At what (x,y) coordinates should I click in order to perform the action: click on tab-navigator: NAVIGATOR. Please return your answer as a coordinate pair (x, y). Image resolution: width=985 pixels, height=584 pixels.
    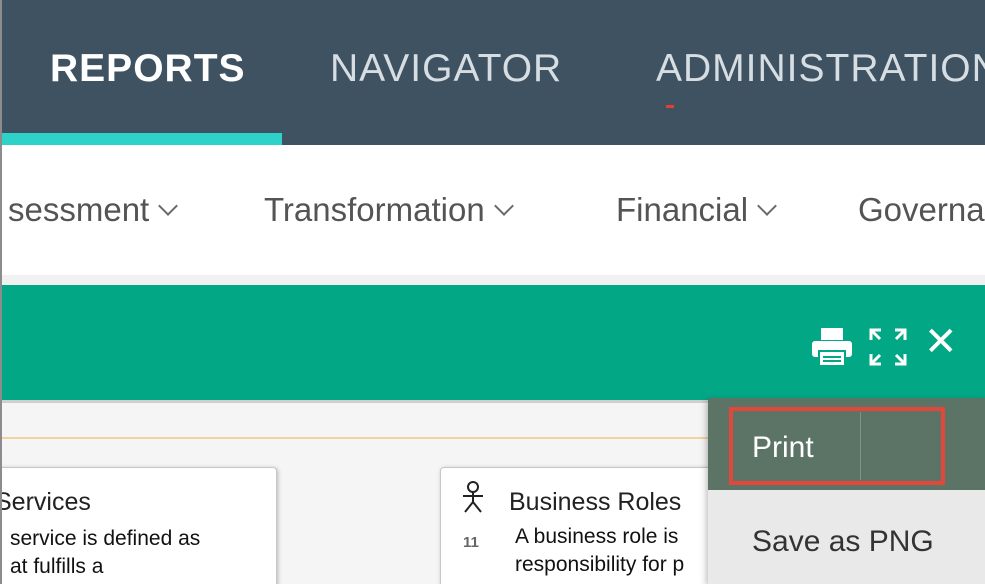
    Looking at the image, I should click on (446, 69).